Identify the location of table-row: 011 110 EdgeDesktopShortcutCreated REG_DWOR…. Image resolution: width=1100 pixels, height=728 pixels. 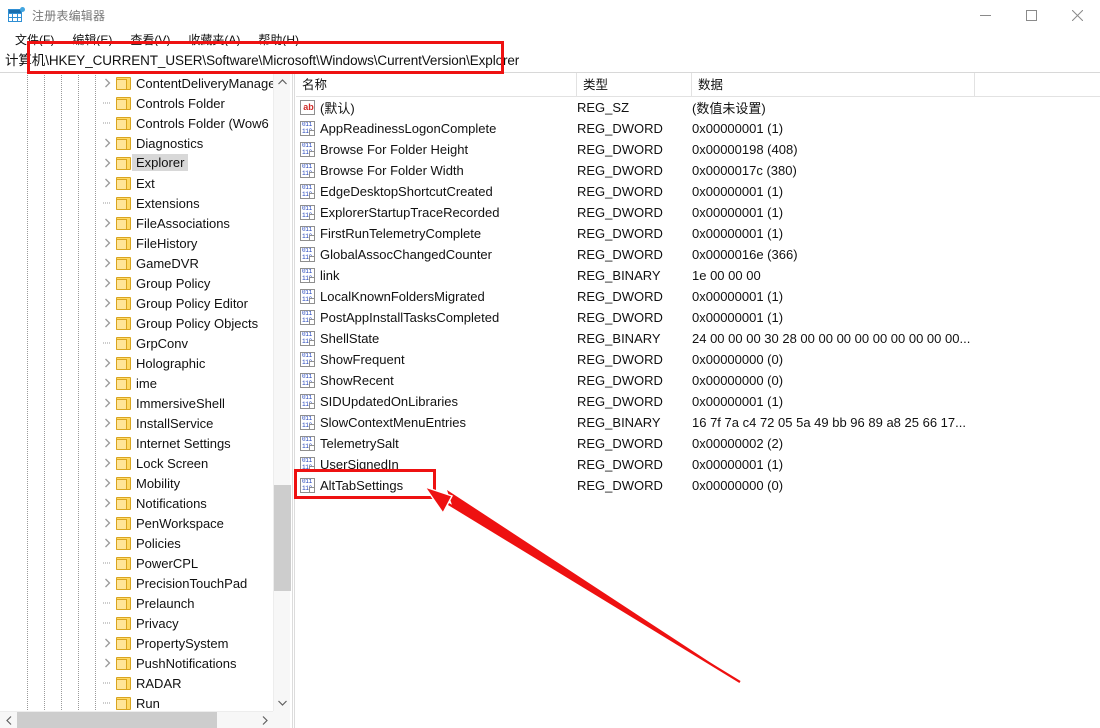
(698, 191).